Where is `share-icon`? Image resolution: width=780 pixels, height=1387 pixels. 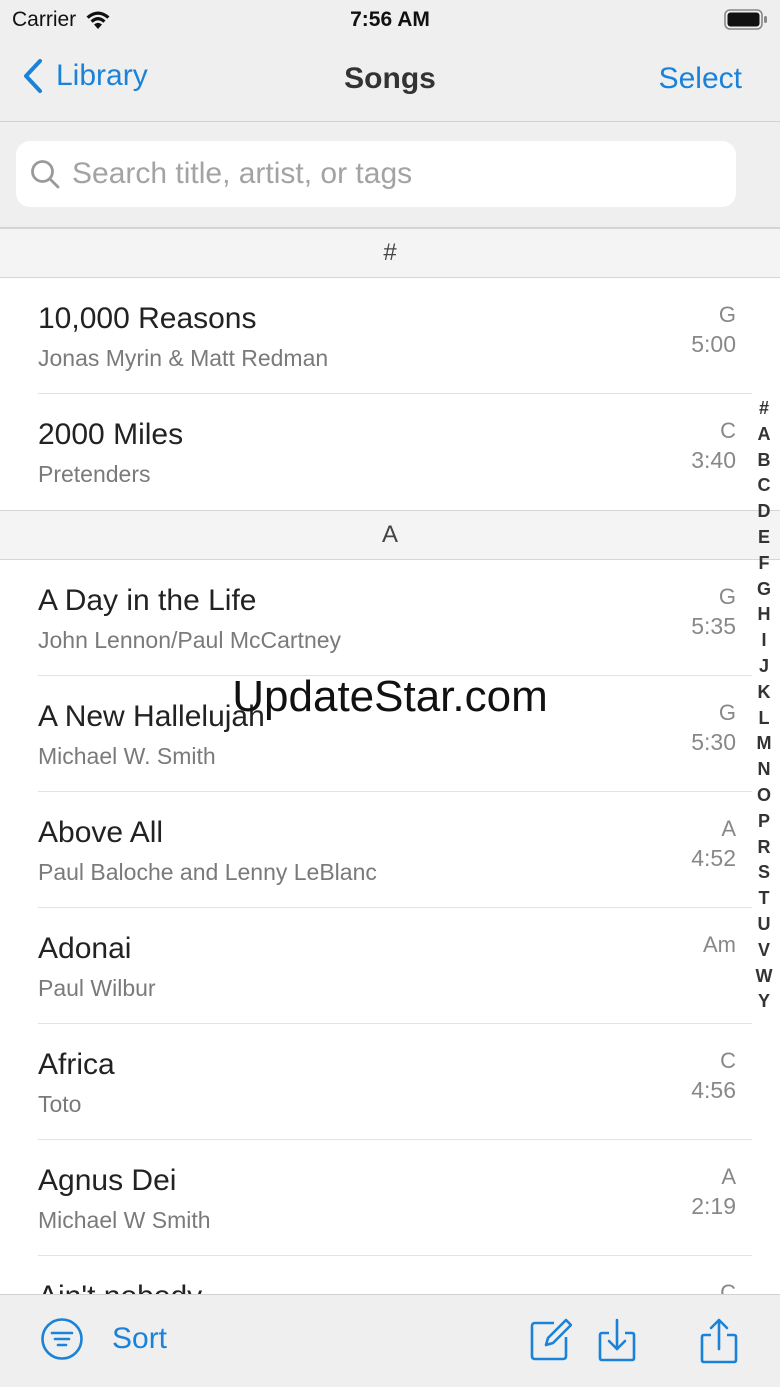 share-icon is located at coordinates (719, 1341).